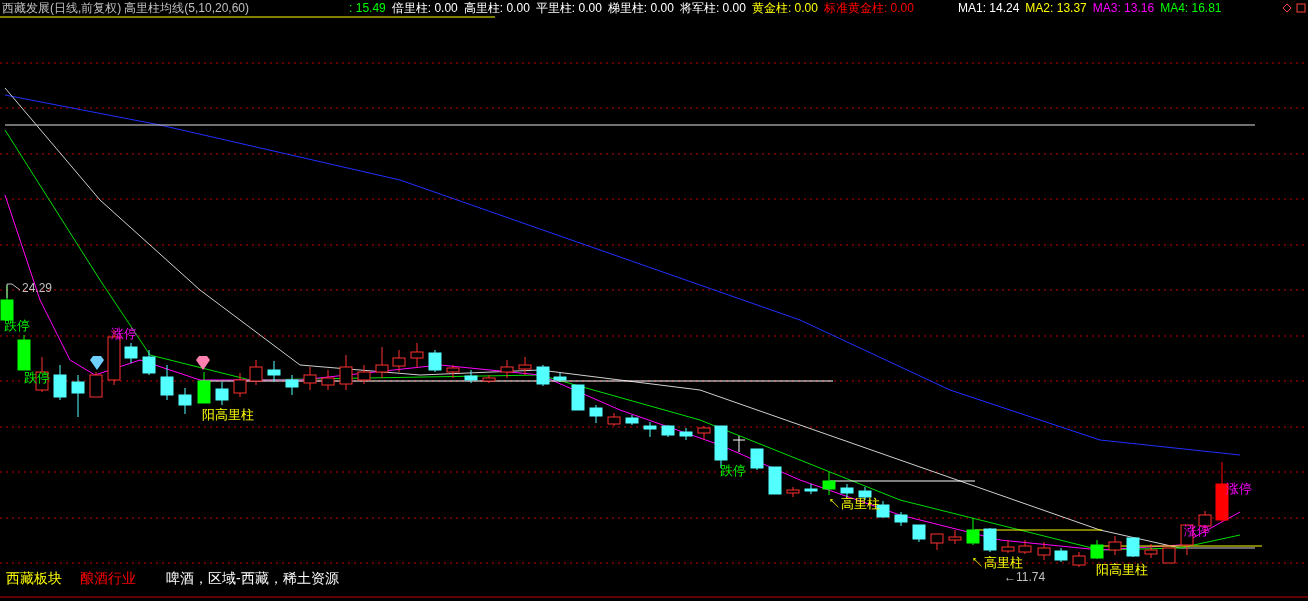 Image resolution: width=1308 pixels, height=601 pixels. Describe the element at coordinates (187, 8) in the screenshot. I see `indicator-name: 高里柱均线(5,10,20,60)` at that location.